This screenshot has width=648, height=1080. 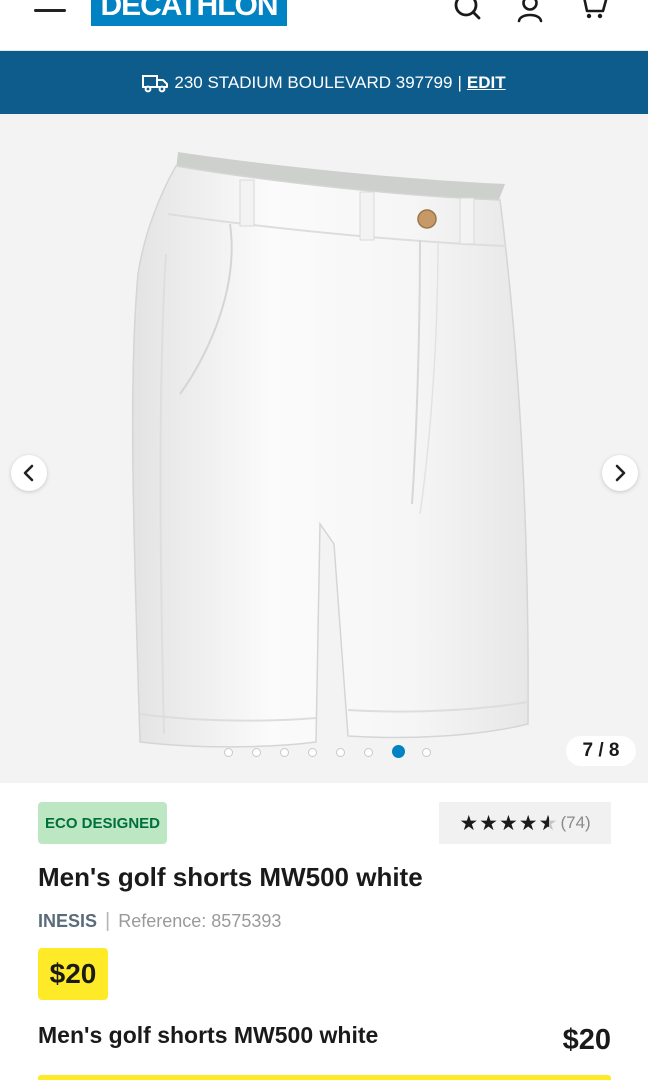 What do you see at coordinates (200, 921) in the screenshot?
I see `product-reference: Reference: 8575393` at bounding box center [200, 921].